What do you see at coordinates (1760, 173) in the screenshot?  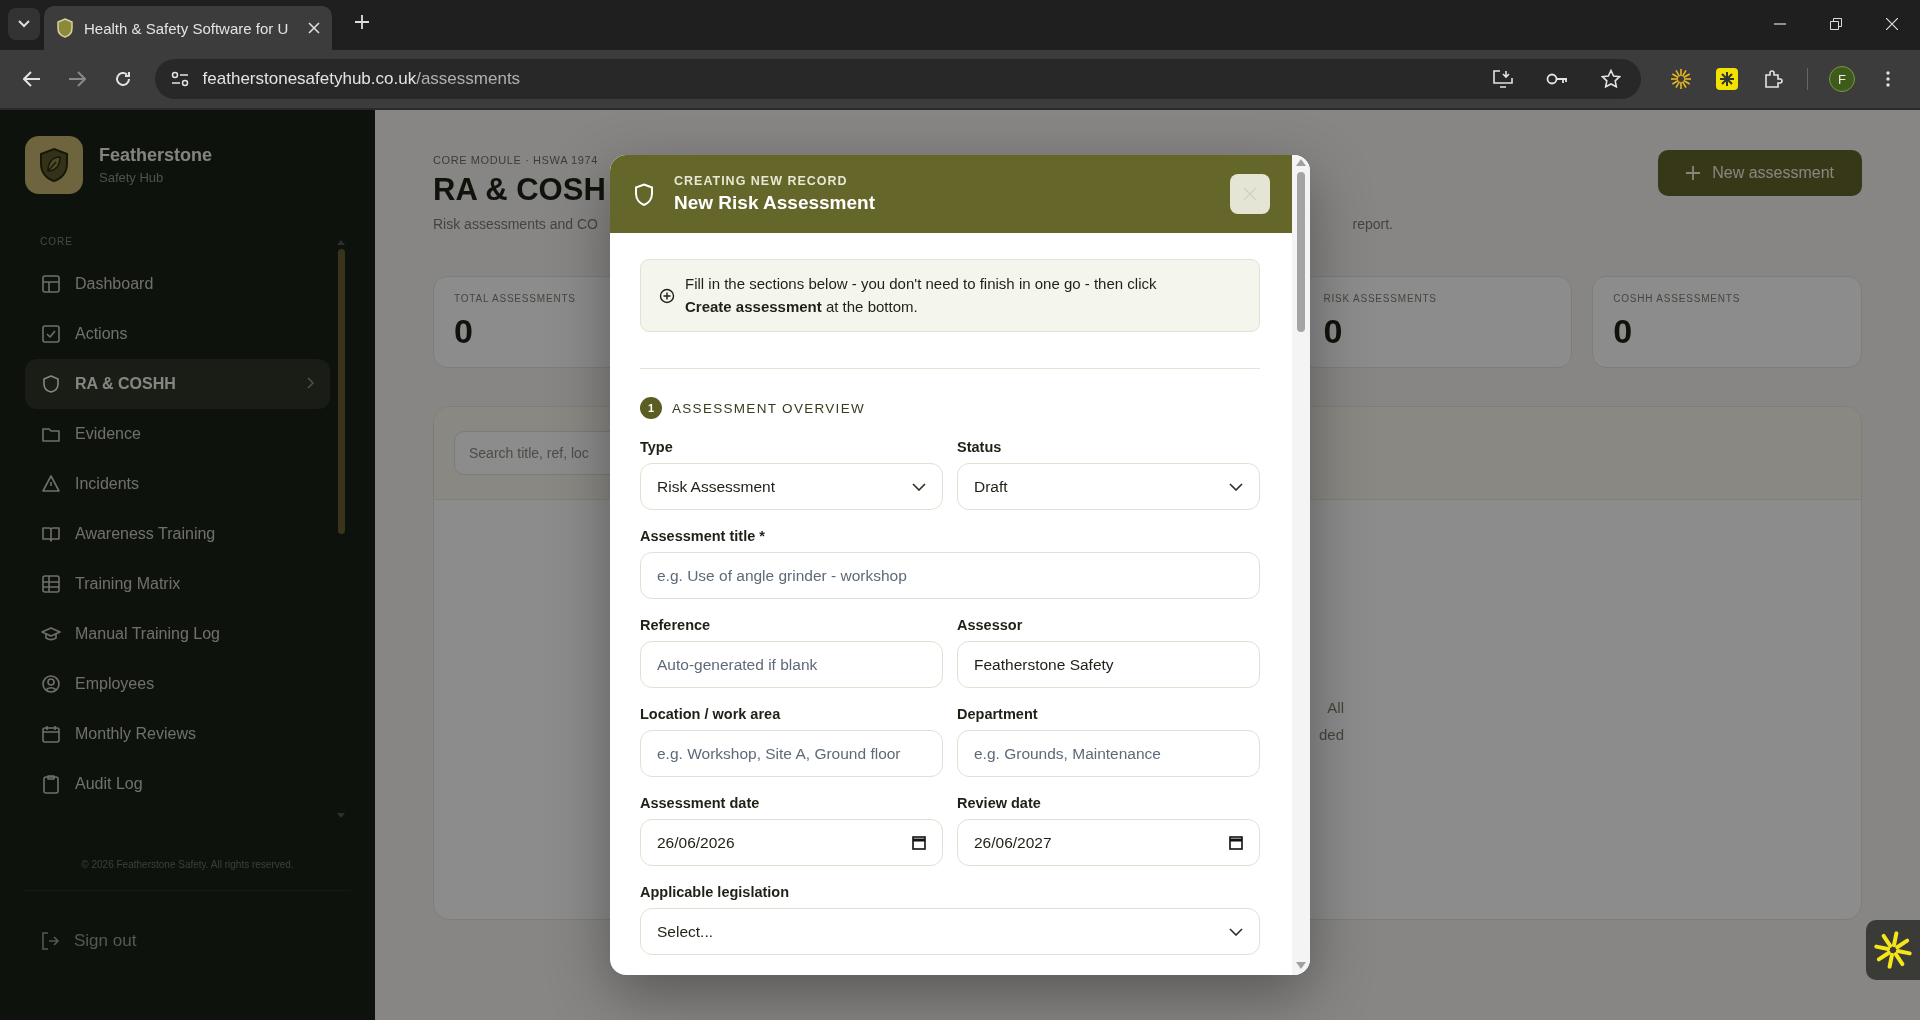 I see `new-assessment-button: New assessment` at bounding box center [1760, 173].